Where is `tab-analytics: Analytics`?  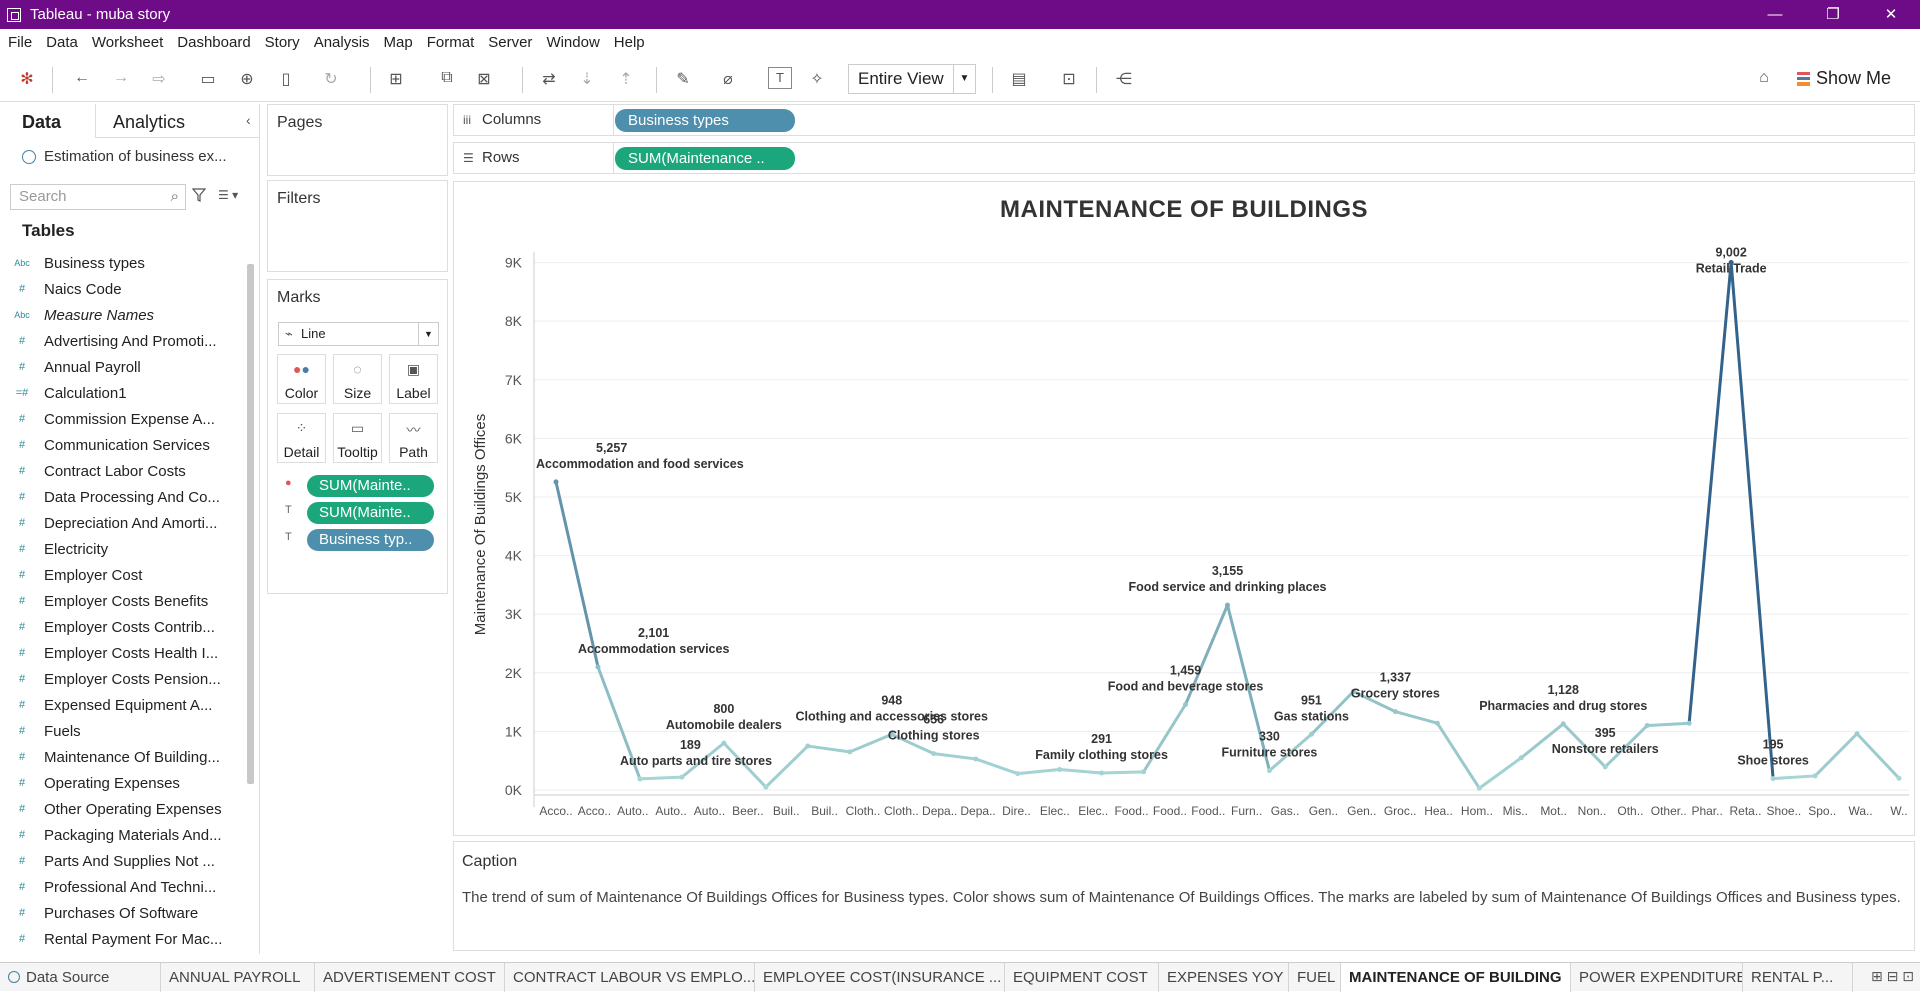
tab-analytics: Analytics is located at coordinates (149, 122).